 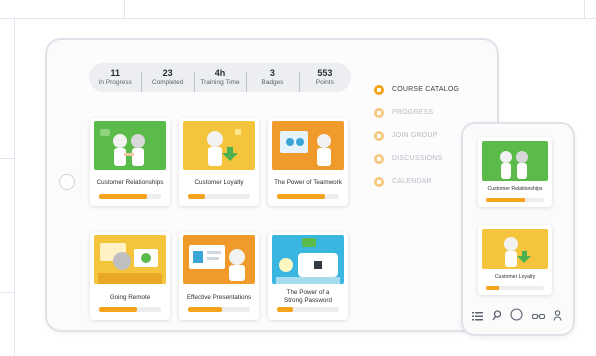 I want to click on stat-value: 4h, so click(x=220, y=72).